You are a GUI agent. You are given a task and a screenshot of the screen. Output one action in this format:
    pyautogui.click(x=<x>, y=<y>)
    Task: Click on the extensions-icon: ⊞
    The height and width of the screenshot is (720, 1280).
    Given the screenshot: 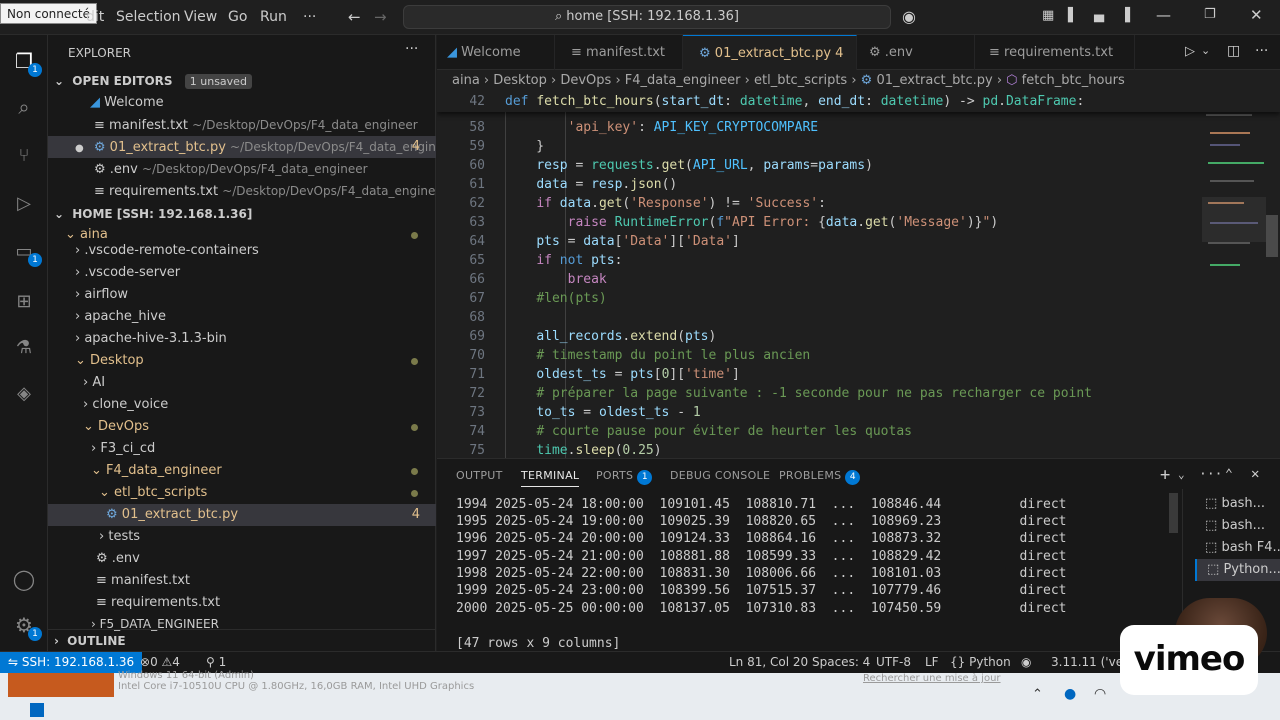 What is the action you would take?
    pyautogui.click(x=24, y=301)
    